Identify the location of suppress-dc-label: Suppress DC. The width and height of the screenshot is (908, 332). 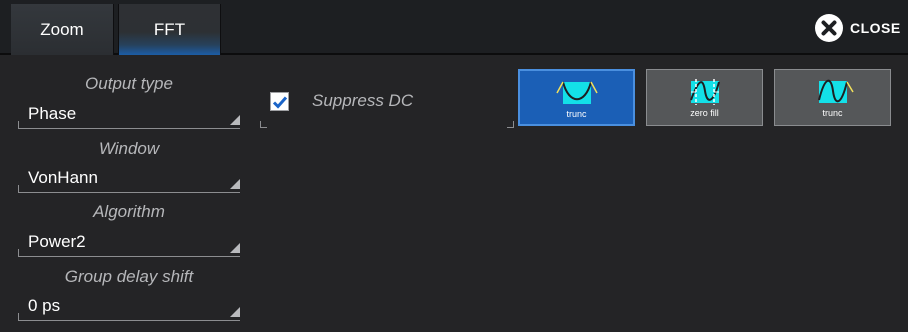
(363, 100).